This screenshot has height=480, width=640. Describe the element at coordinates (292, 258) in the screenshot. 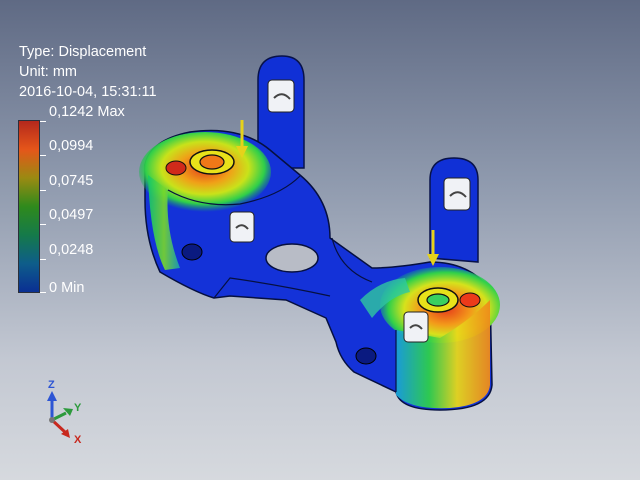

I see `center-cutout` at that location.